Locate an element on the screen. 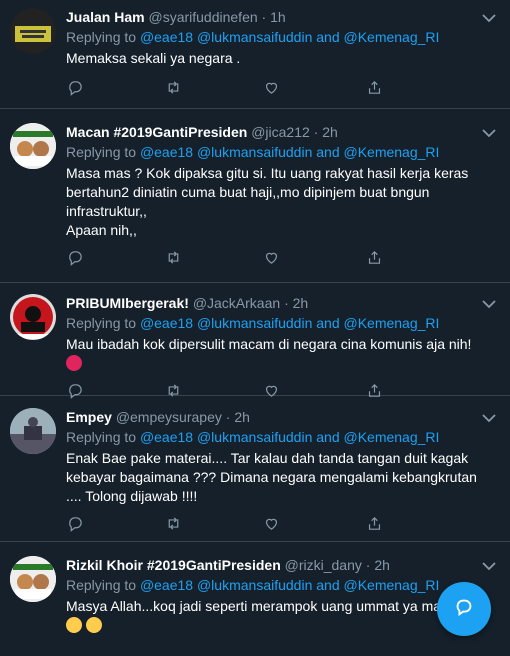 The height and width of the screenshot is (656, 510). tweet-text-line: Apaan nih,, is located at coordinates (101, 230).